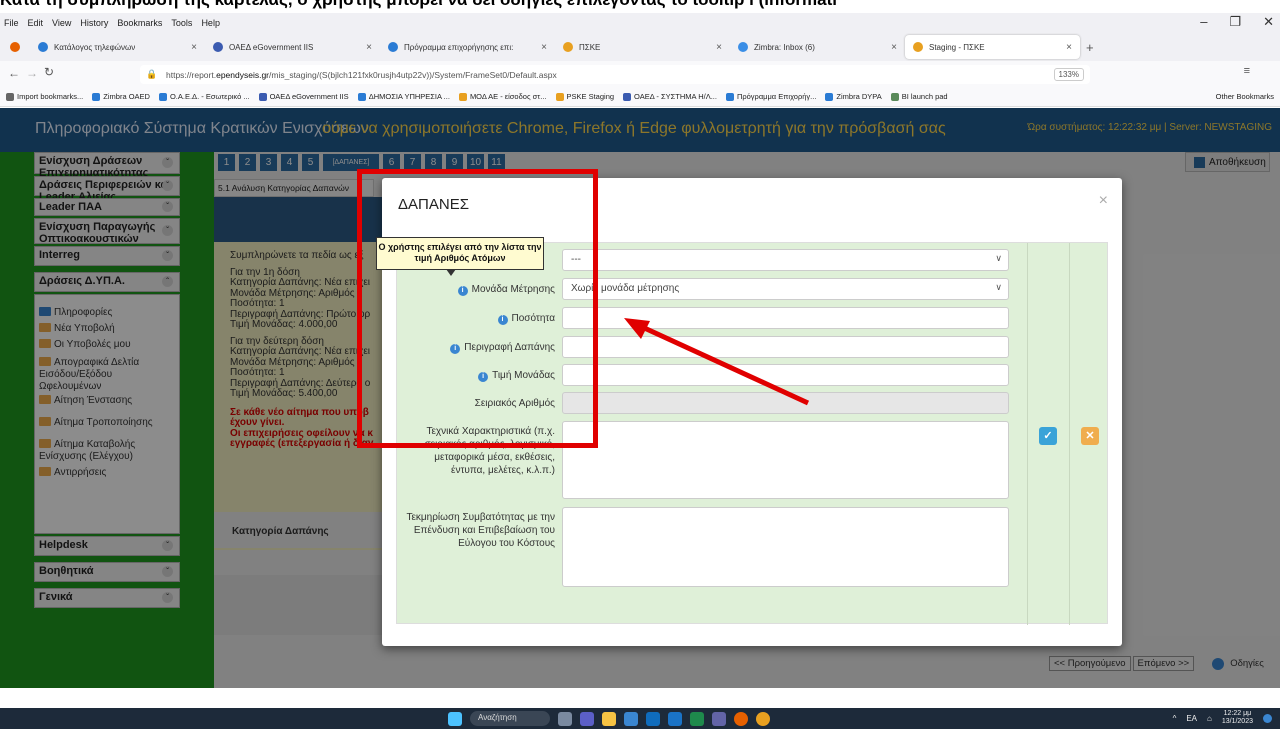 This screenshot has height=729, width=1280. I want to click on bookmark-item: BI launch pad, so click(919, 96).